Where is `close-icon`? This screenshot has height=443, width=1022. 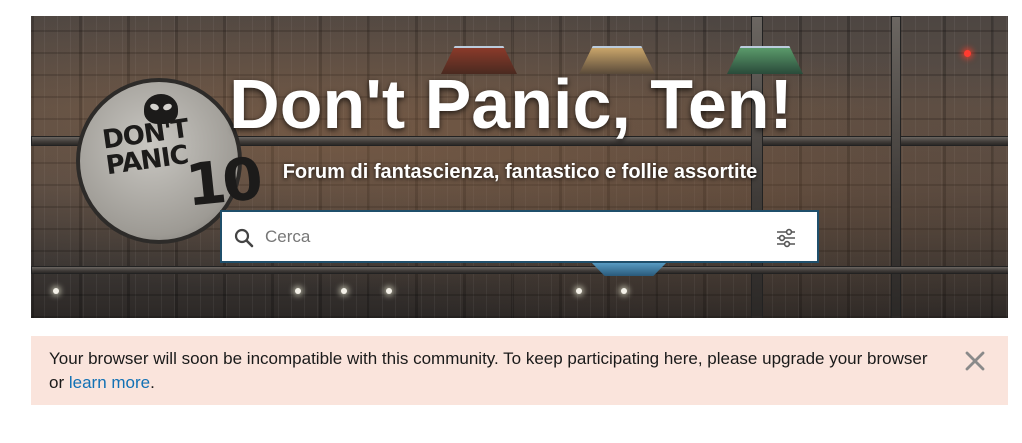 close-icon is located at coordinates (975, 361).